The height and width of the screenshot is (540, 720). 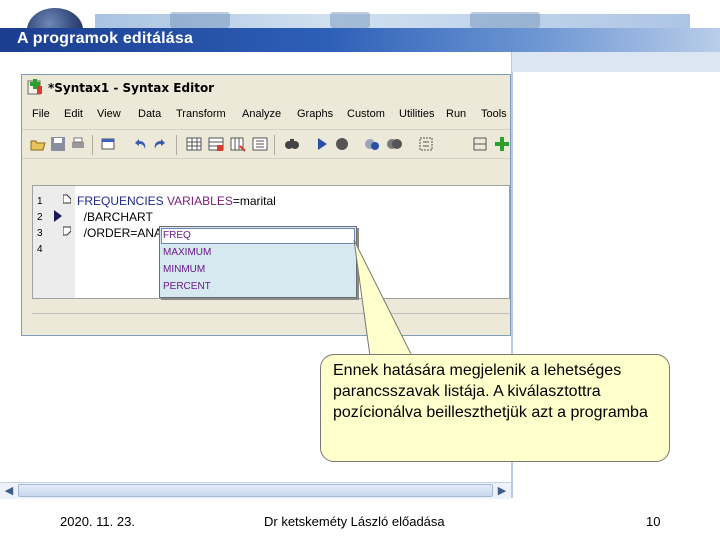 I want to click on code-line-2: /BARCHART, so click(x=115, y=217).